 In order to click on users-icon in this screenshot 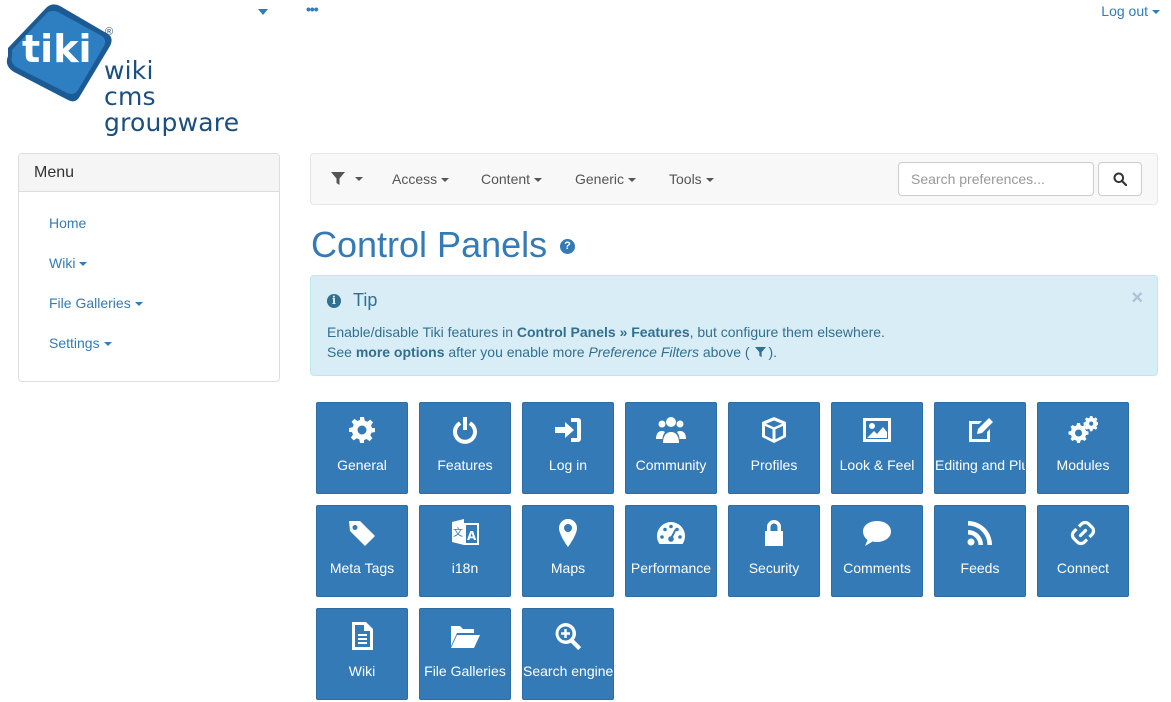, I will do `click(671, 430)`.